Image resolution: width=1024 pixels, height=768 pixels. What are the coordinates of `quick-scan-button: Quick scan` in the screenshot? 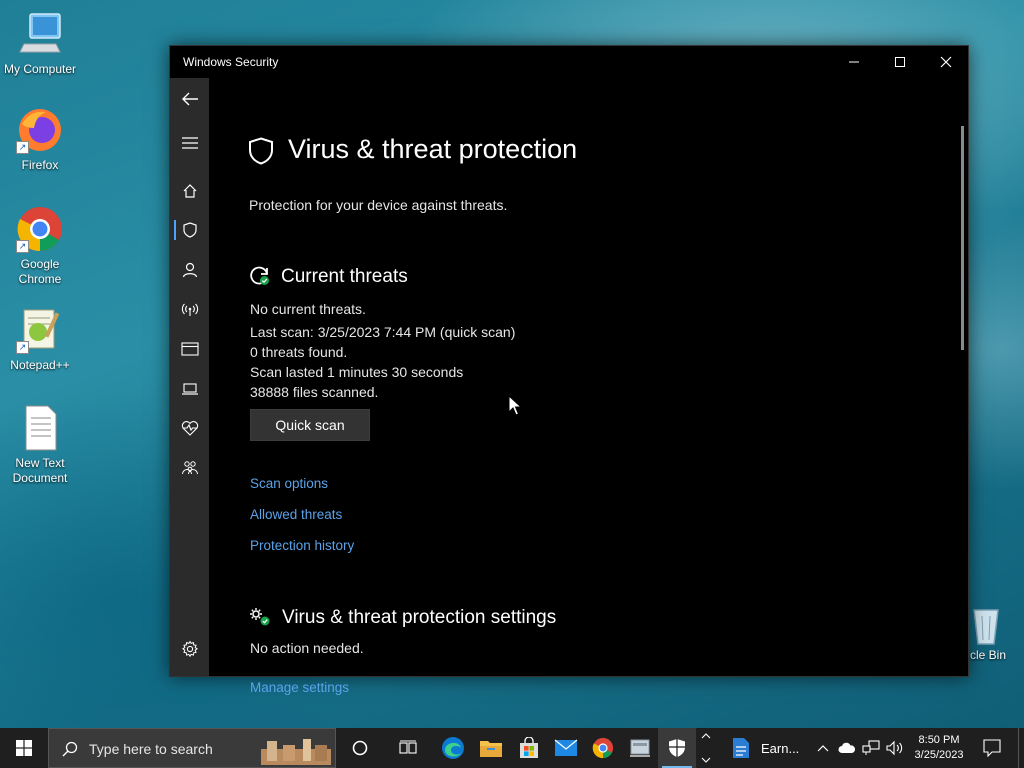 It's located at (310, 425).